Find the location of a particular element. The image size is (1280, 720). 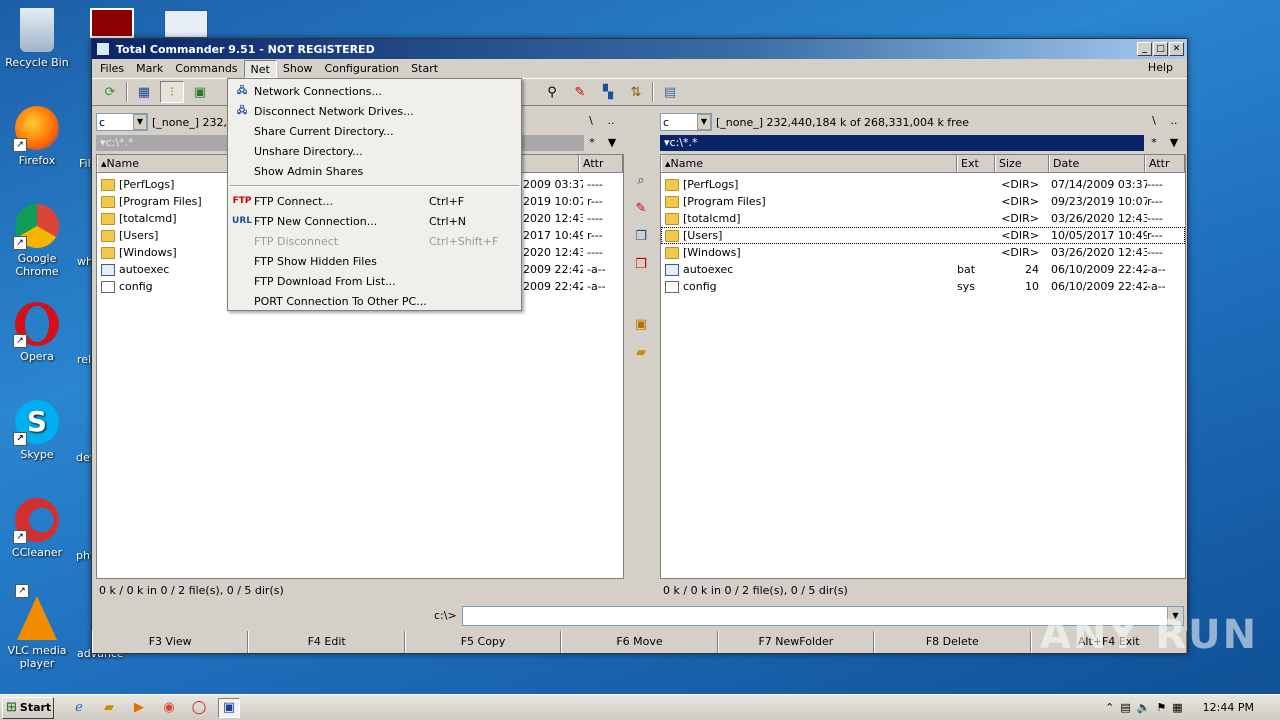

adobe-icon is located at coordinates (112, 23).